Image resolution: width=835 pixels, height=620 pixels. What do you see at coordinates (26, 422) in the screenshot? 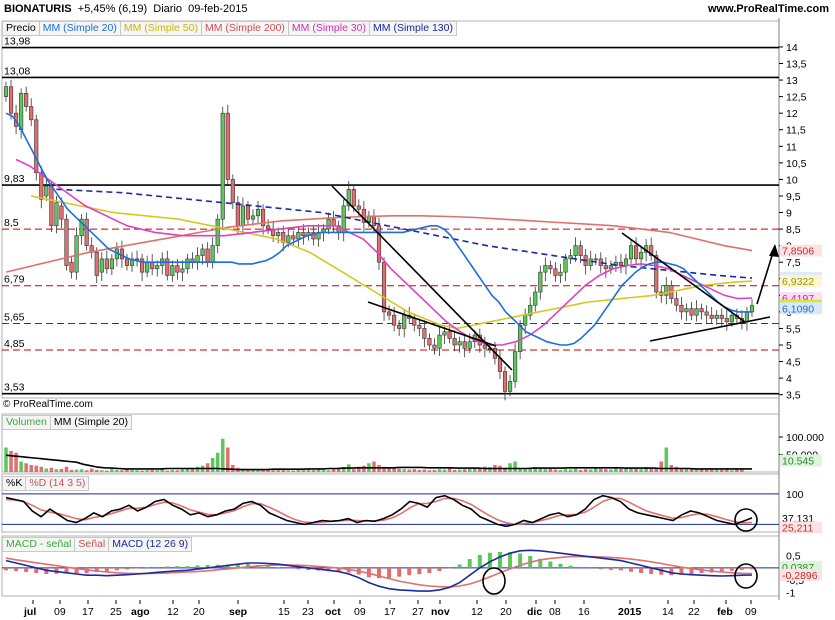
I see `legend-volume: Volumen` at bounding box center [26, 422].